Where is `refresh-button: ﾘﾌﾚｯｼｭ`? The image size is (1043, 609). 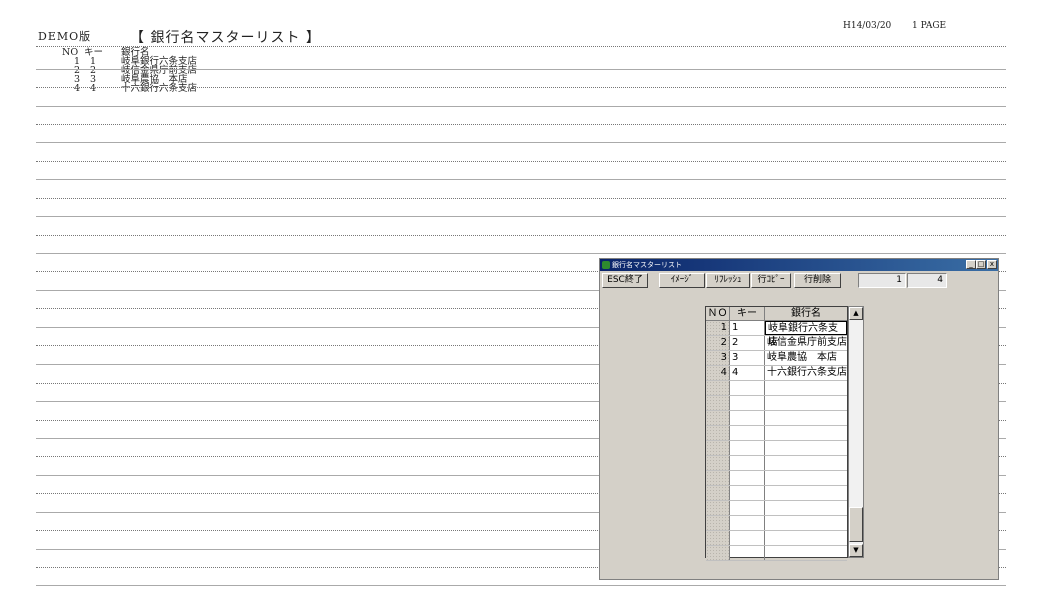 refresh-button: ﾘﾌﾚｯｼｭ is located at coordinates (728, 280).